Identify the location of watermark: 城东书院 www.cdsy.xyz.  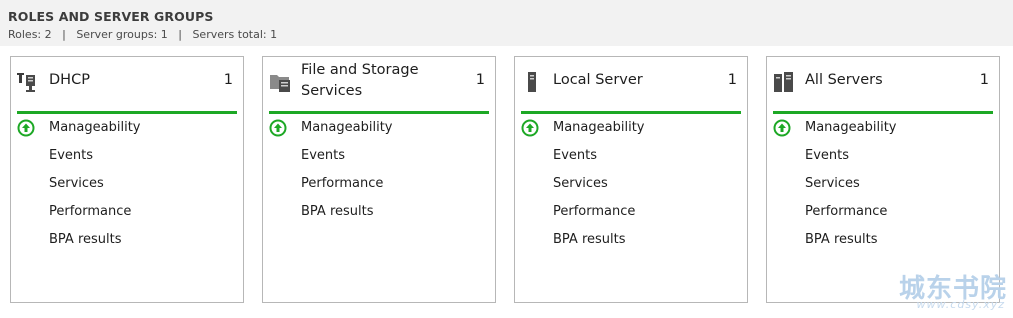
(944, 290).